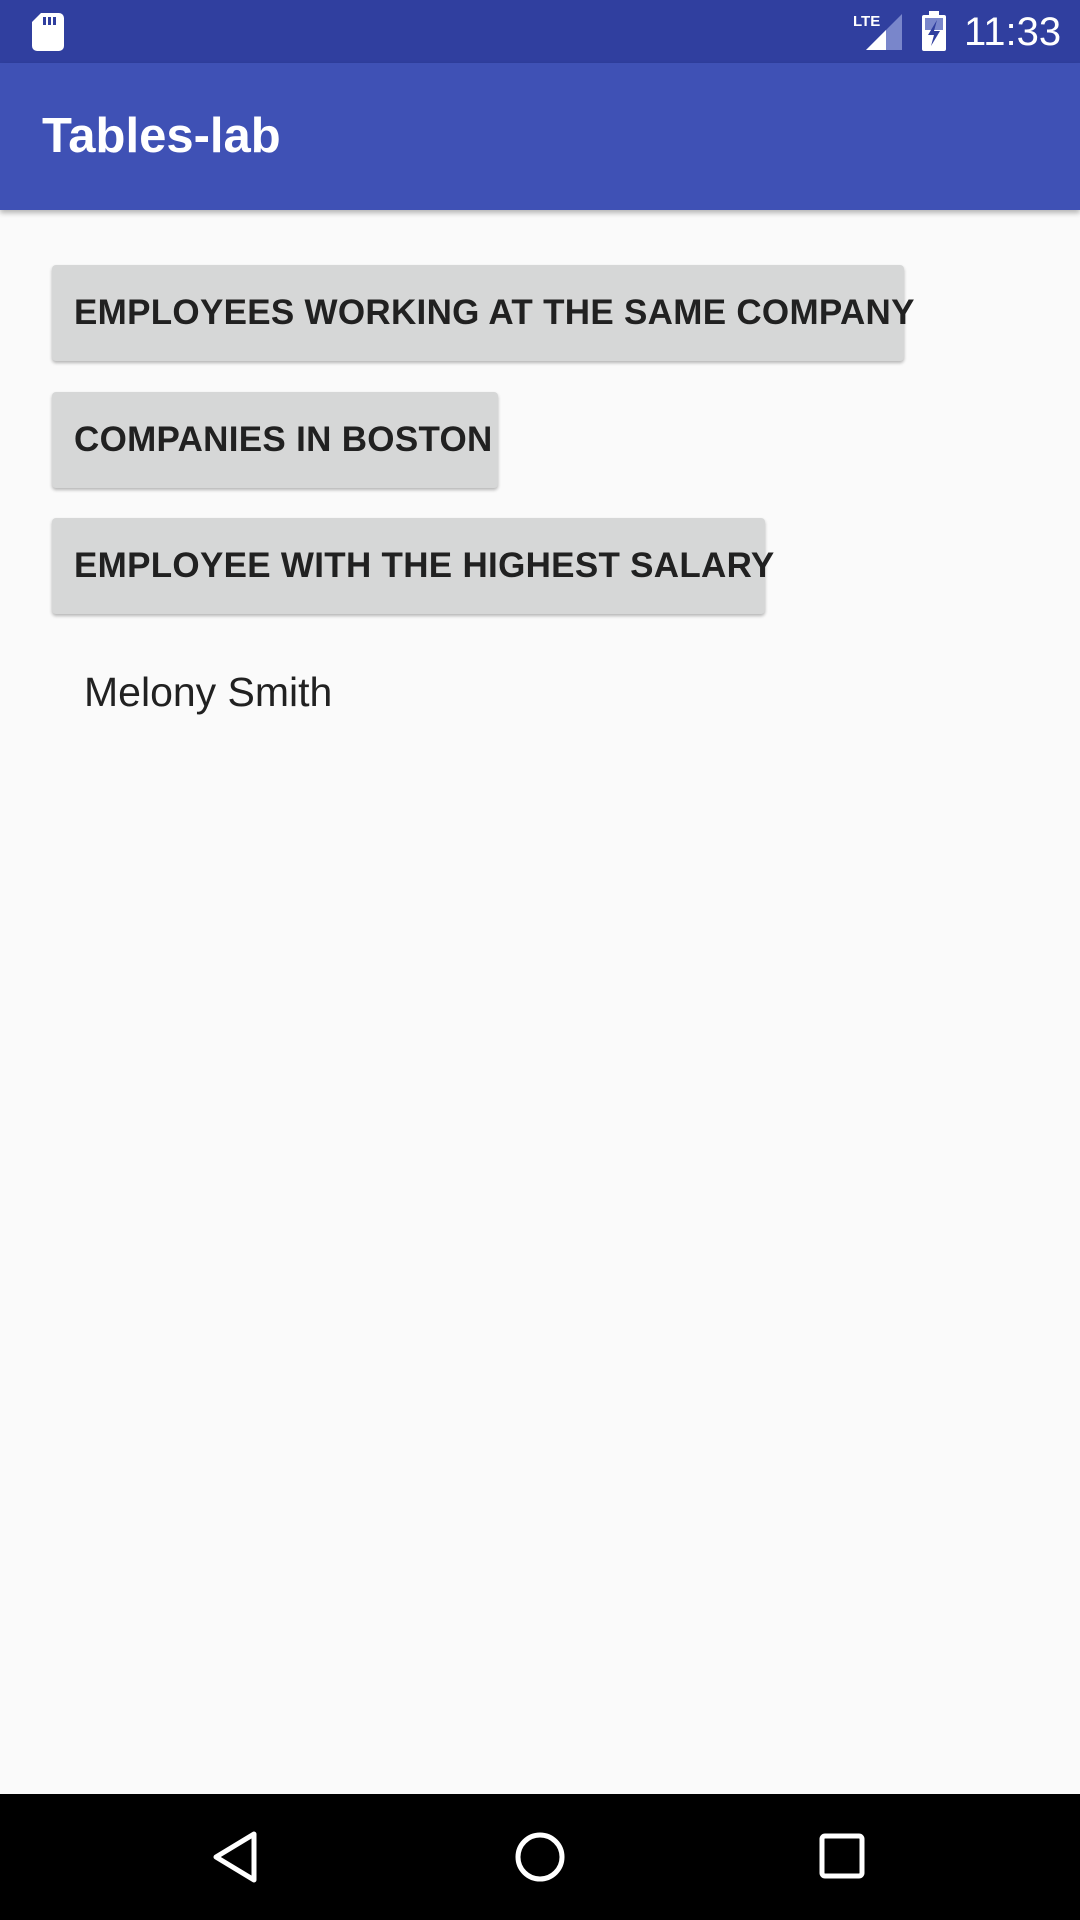 This screenshot has height=1920, width=1080. What do you see at coordinates (161, 136) in the screenshot?
I see `app-title: Tables-lab` at bounding box center [161, 136].